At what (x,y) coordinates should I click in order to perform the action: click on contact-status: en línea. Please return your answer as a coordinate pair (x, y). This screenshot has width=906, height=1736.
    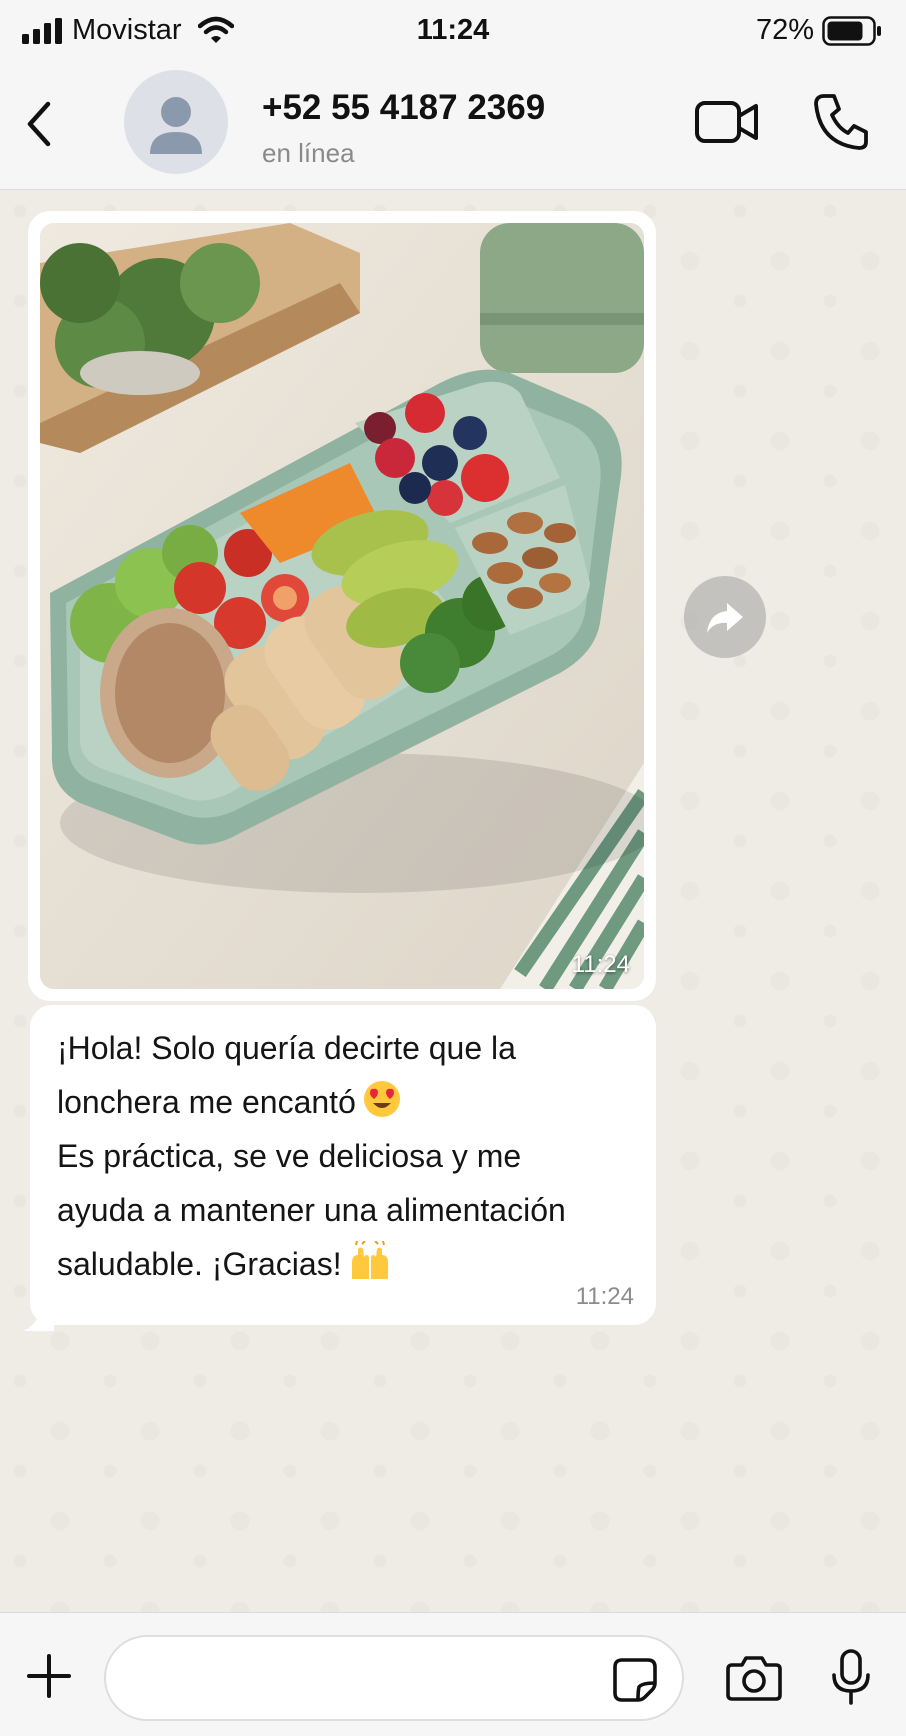
    Looking at the image, I should click on (308, 153).